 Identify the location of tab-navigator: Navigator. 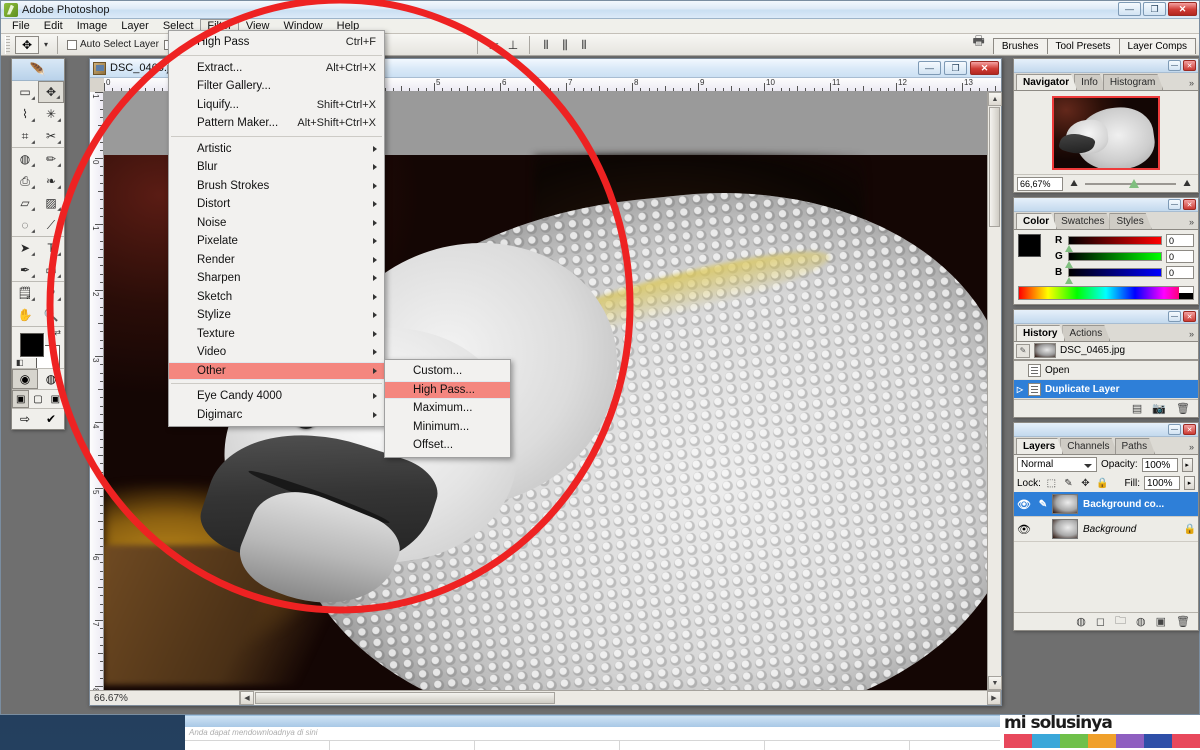
(1046, 82).